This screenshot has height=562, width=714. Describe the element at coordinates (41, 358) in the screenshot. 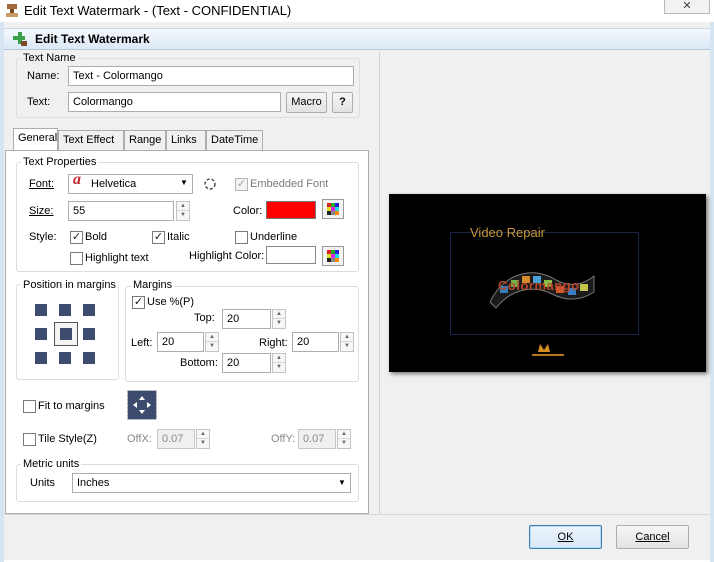

I see `position-bottom-left` at that location.